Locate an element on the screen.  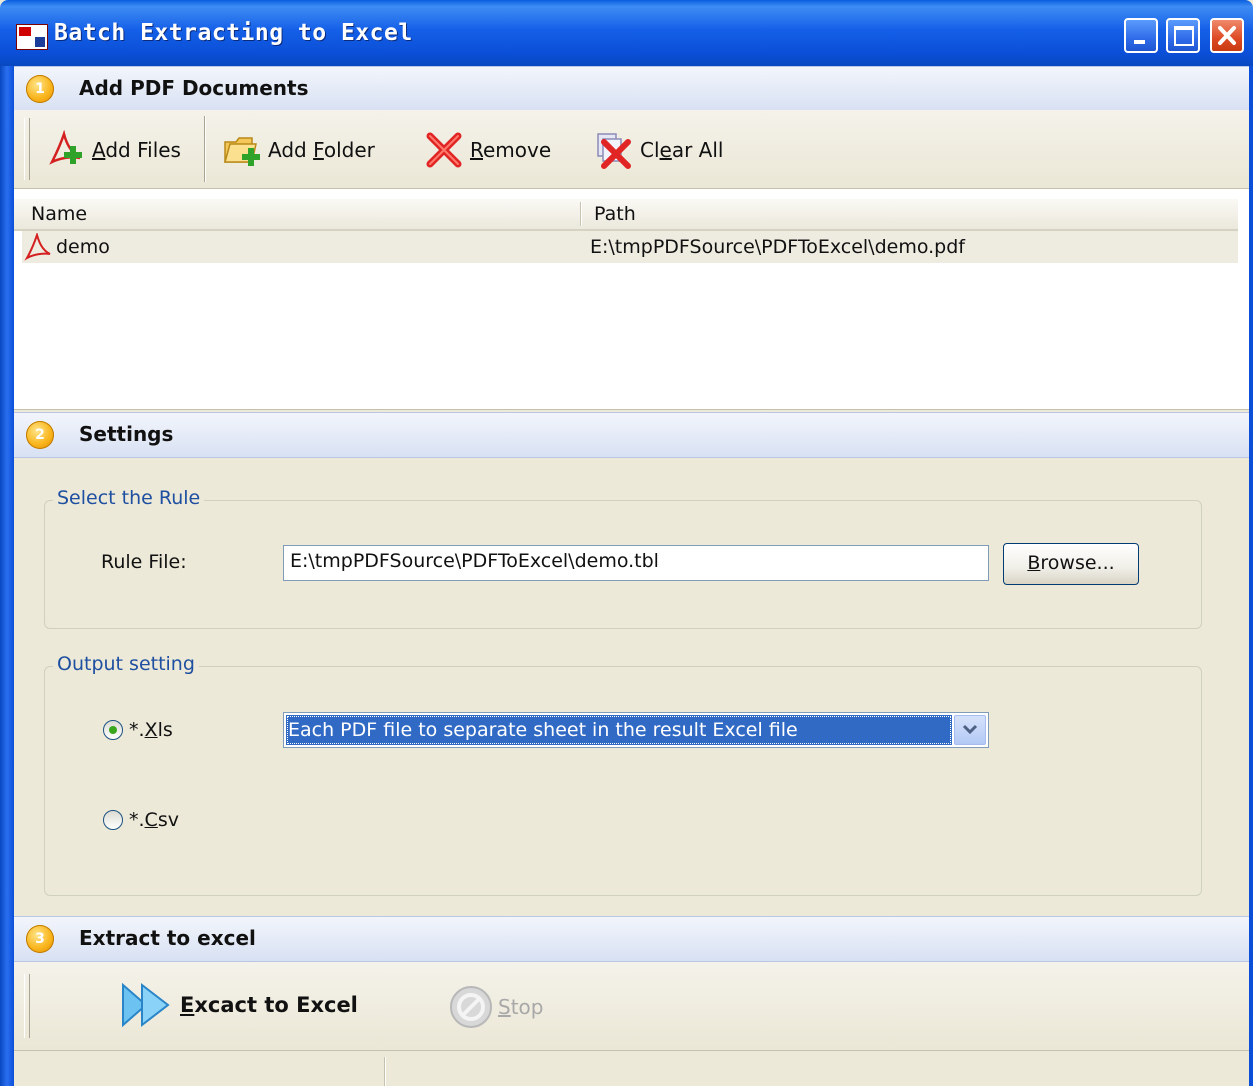
chevron-down-icon is located at coordinates (970, 729).